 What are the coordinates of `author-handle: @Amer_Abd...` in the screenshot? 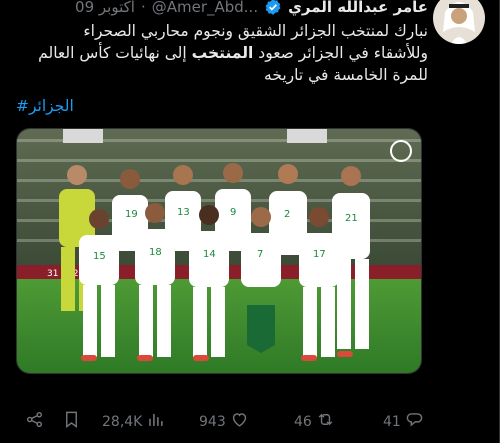 It's located at (205, 8).